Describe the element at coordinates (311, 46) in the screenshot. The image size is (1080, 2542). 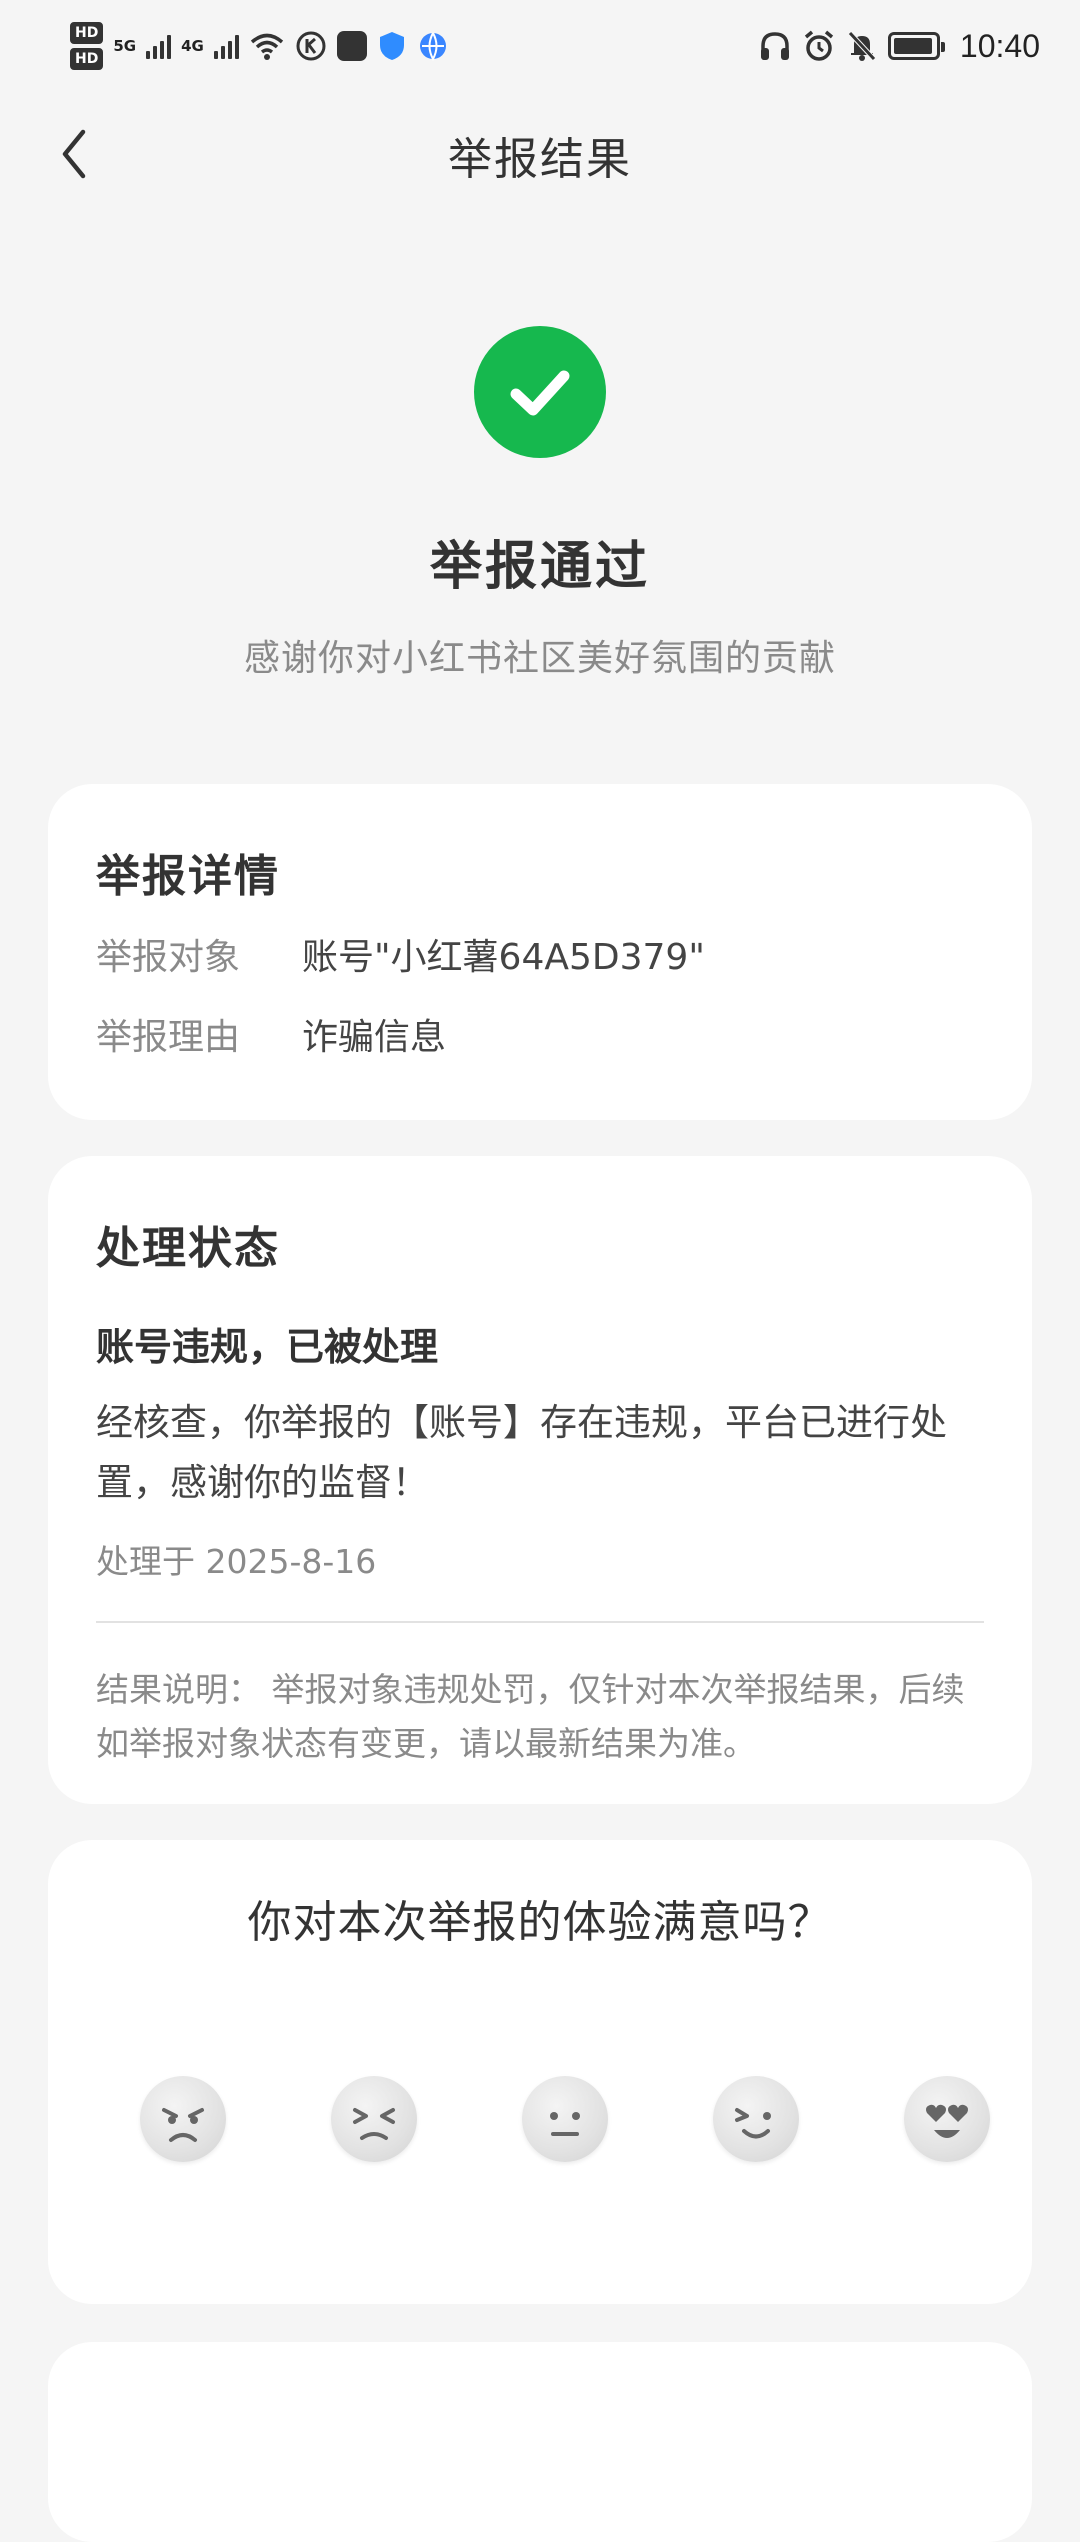
I see `k-app-icon` at that location.